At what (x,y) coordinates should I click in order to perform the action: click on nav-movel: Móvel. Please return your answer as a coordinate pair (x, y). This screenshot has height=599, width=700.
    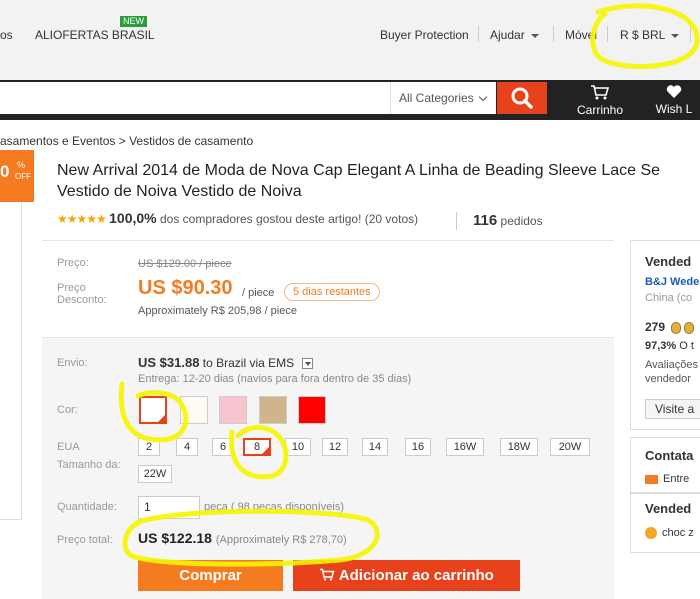
    Looking at the image, I should click on (581, 35).